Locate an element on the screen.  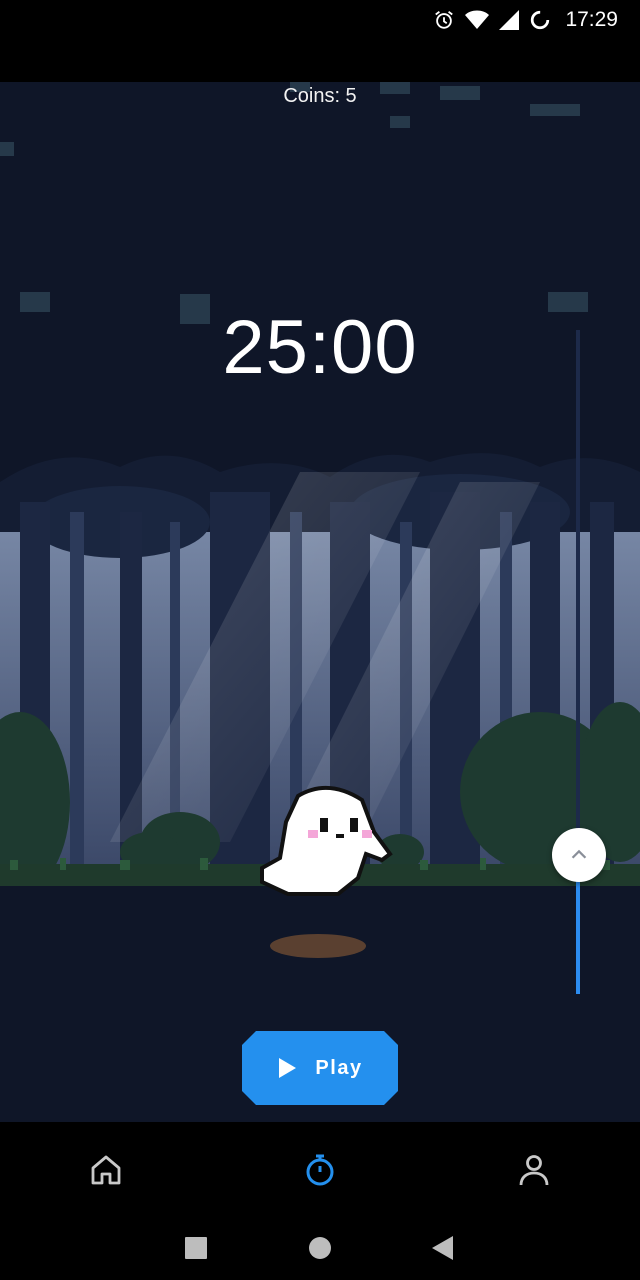
nav-timer is located at coordinates (320, 1170).